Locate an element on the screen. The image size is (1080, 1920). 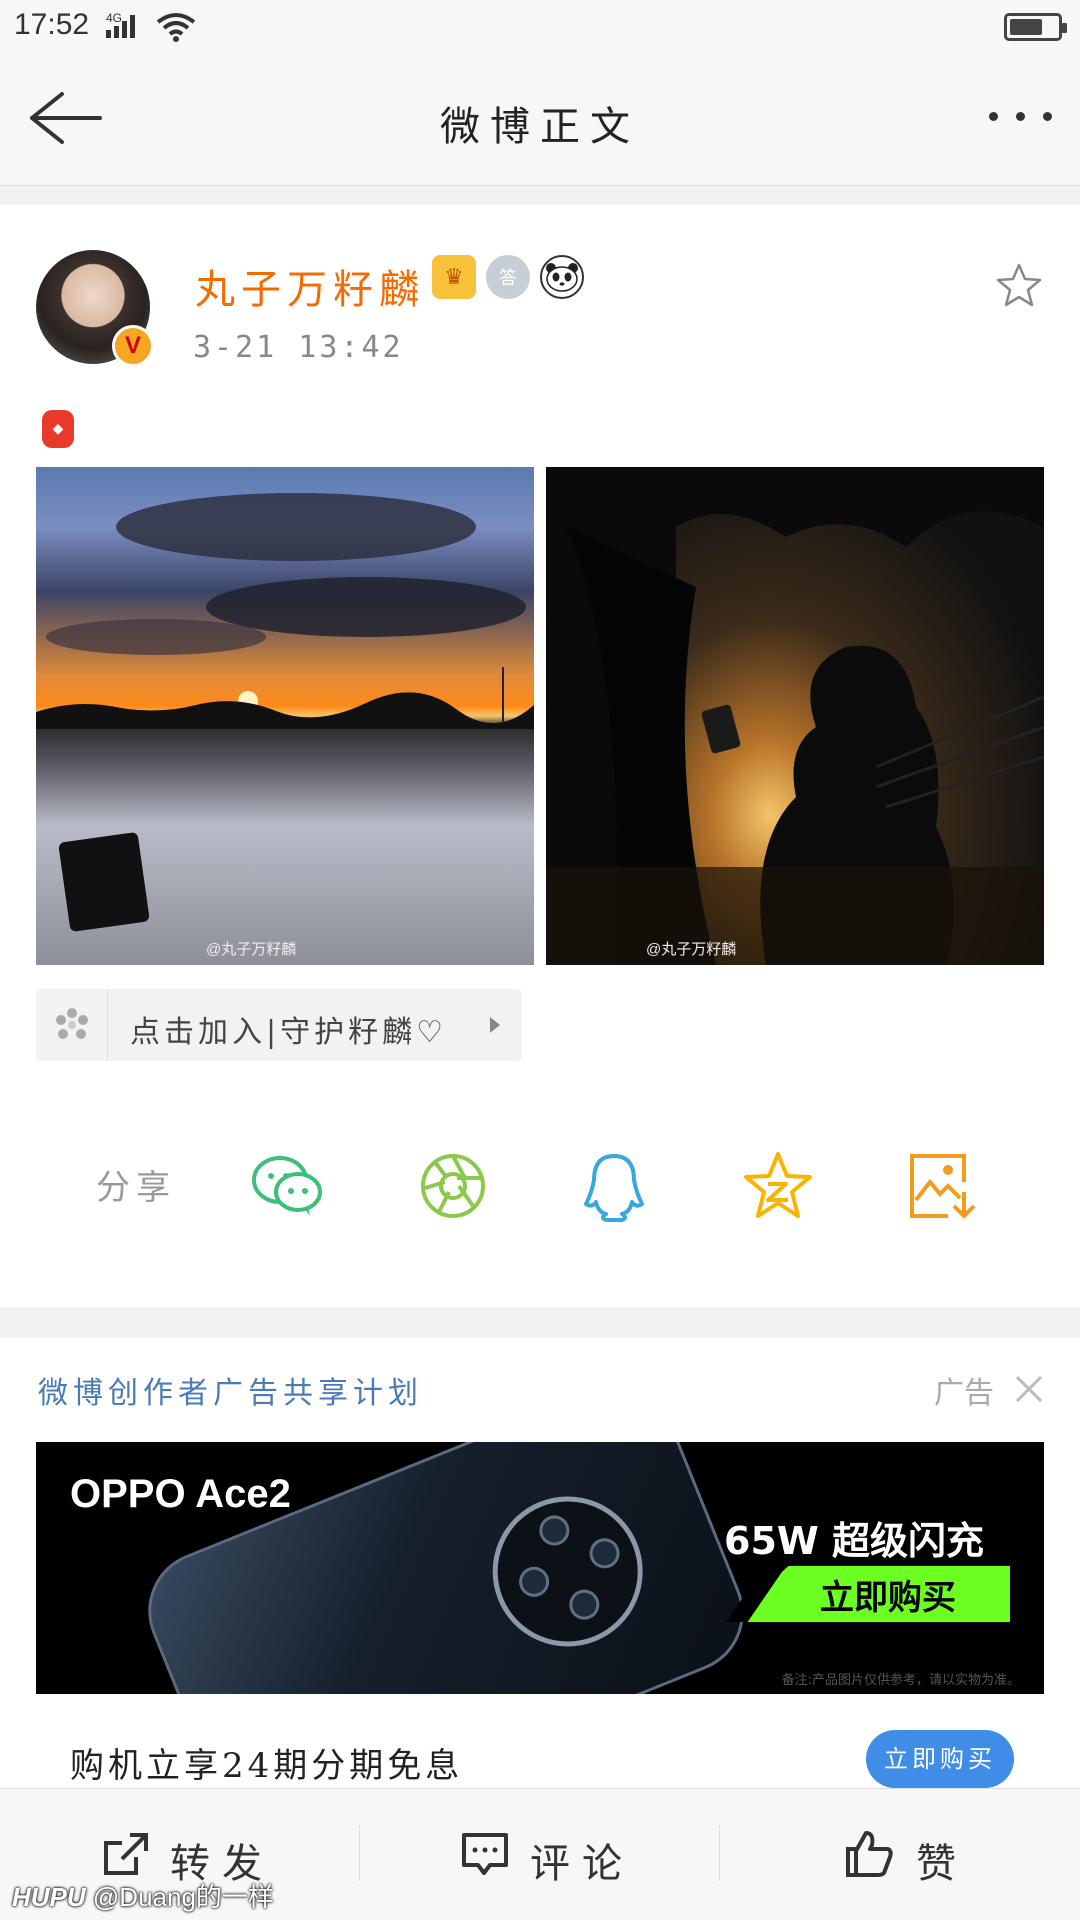
ad-buy-strip-text: 立即购买 is located at coordinates (888, 1598).